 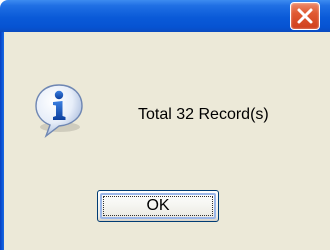 I want to click on title-bar, so click(x=165, y=16).